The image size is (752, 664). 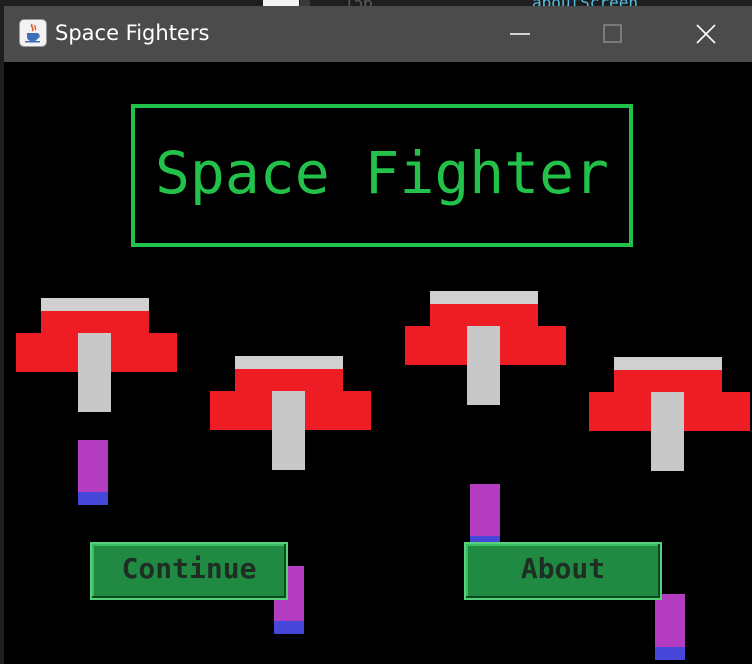 I want to click on about-button: About, so click(x=563, y=571).